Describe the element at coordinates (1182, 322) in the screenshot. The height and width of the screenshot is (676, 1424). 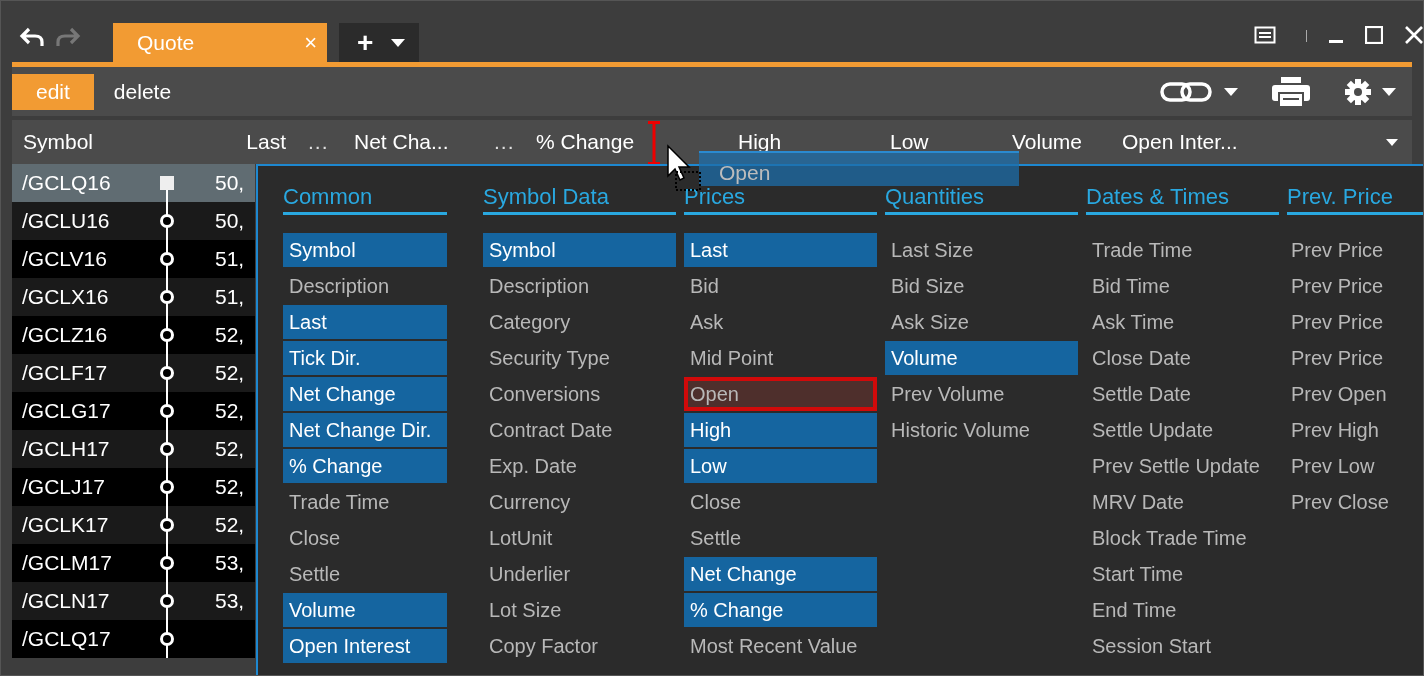
I see `field-item: Ask Time` at that location.